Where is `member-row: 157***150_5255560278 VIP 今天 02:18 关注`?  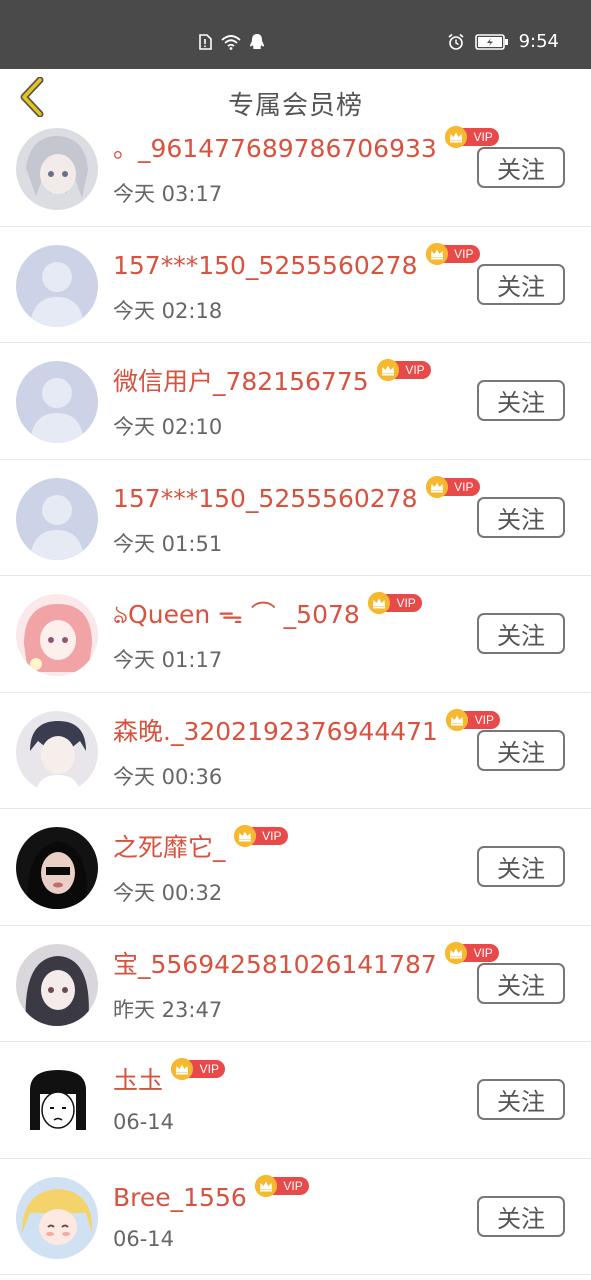 member-row: 157***150_5255560278 VIP 今天 02:18 关注 is located at coordinates (295, 285).